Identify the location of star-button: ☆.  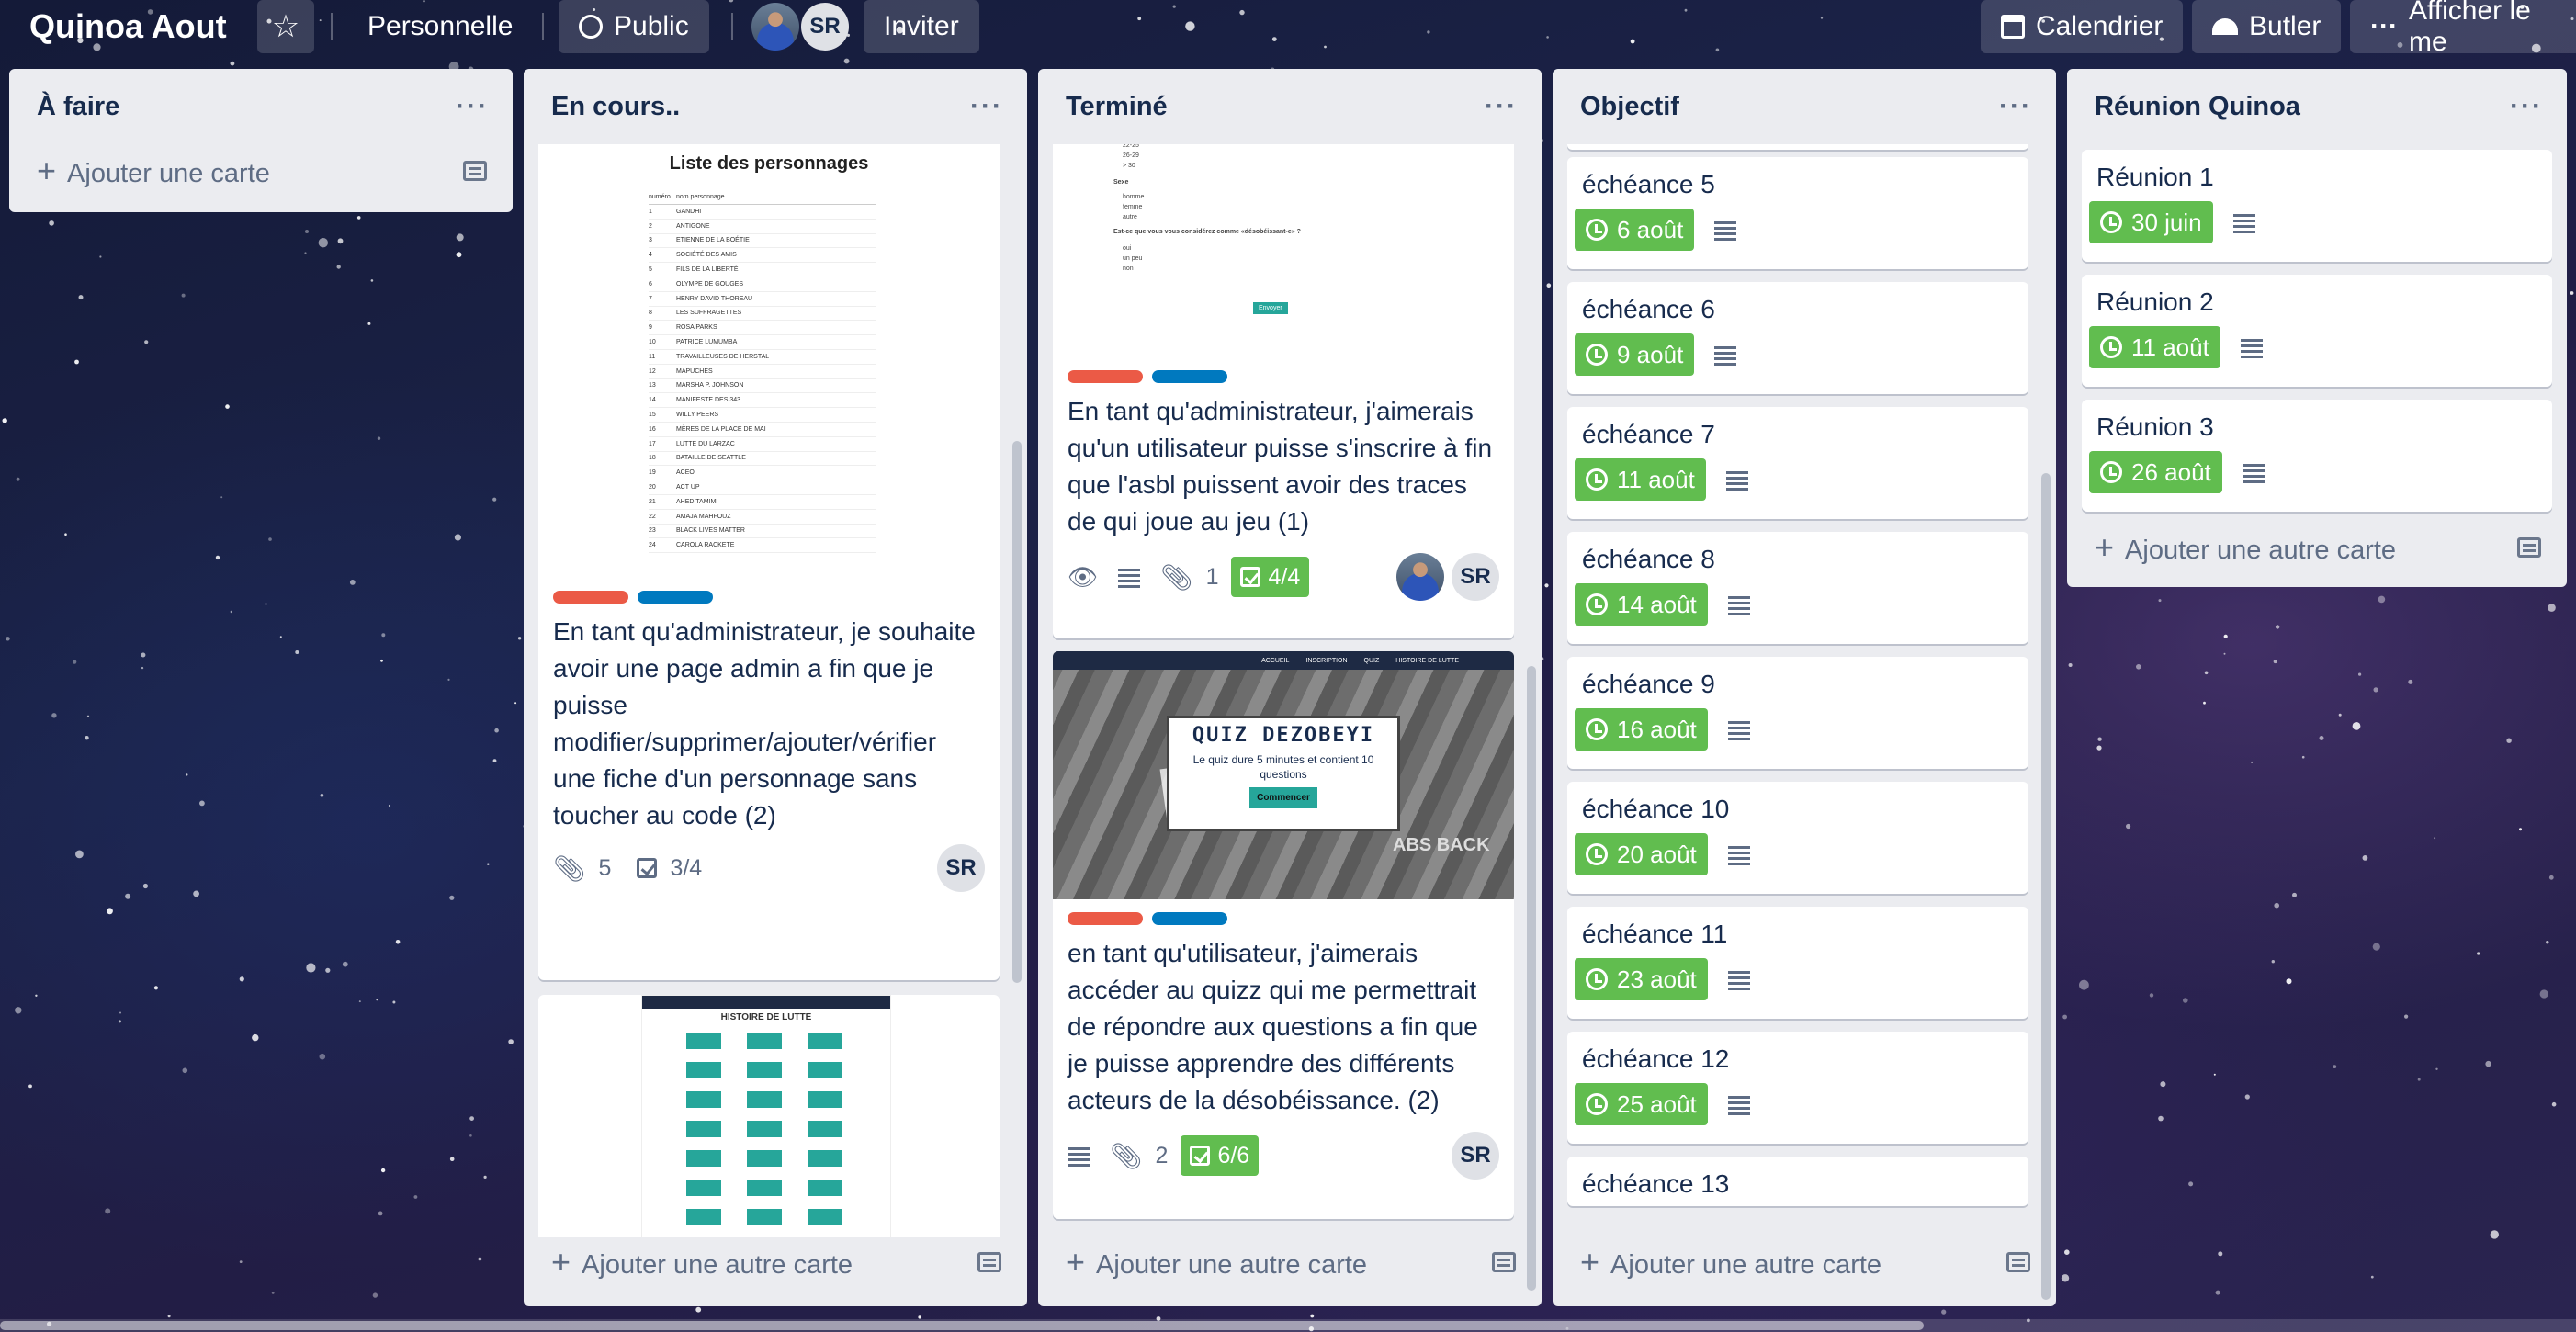
(285, 26).